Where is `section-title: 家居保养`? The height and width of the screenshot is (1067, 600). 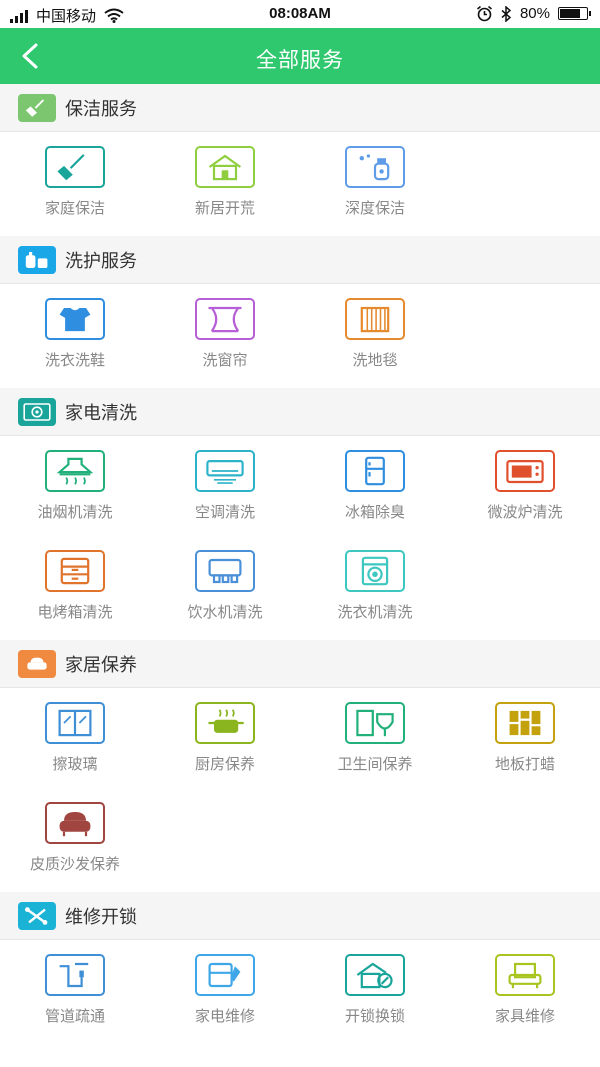 section-title: 家居保养 is located at coordinates (101, 665).